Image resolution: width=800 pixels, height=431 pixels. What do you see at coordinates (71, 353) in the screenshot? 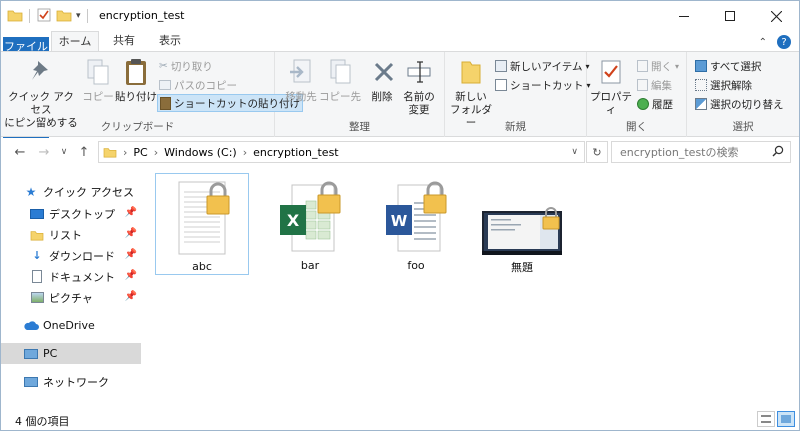
I see `nav-pc: PC` at bounding box center [71, 353].